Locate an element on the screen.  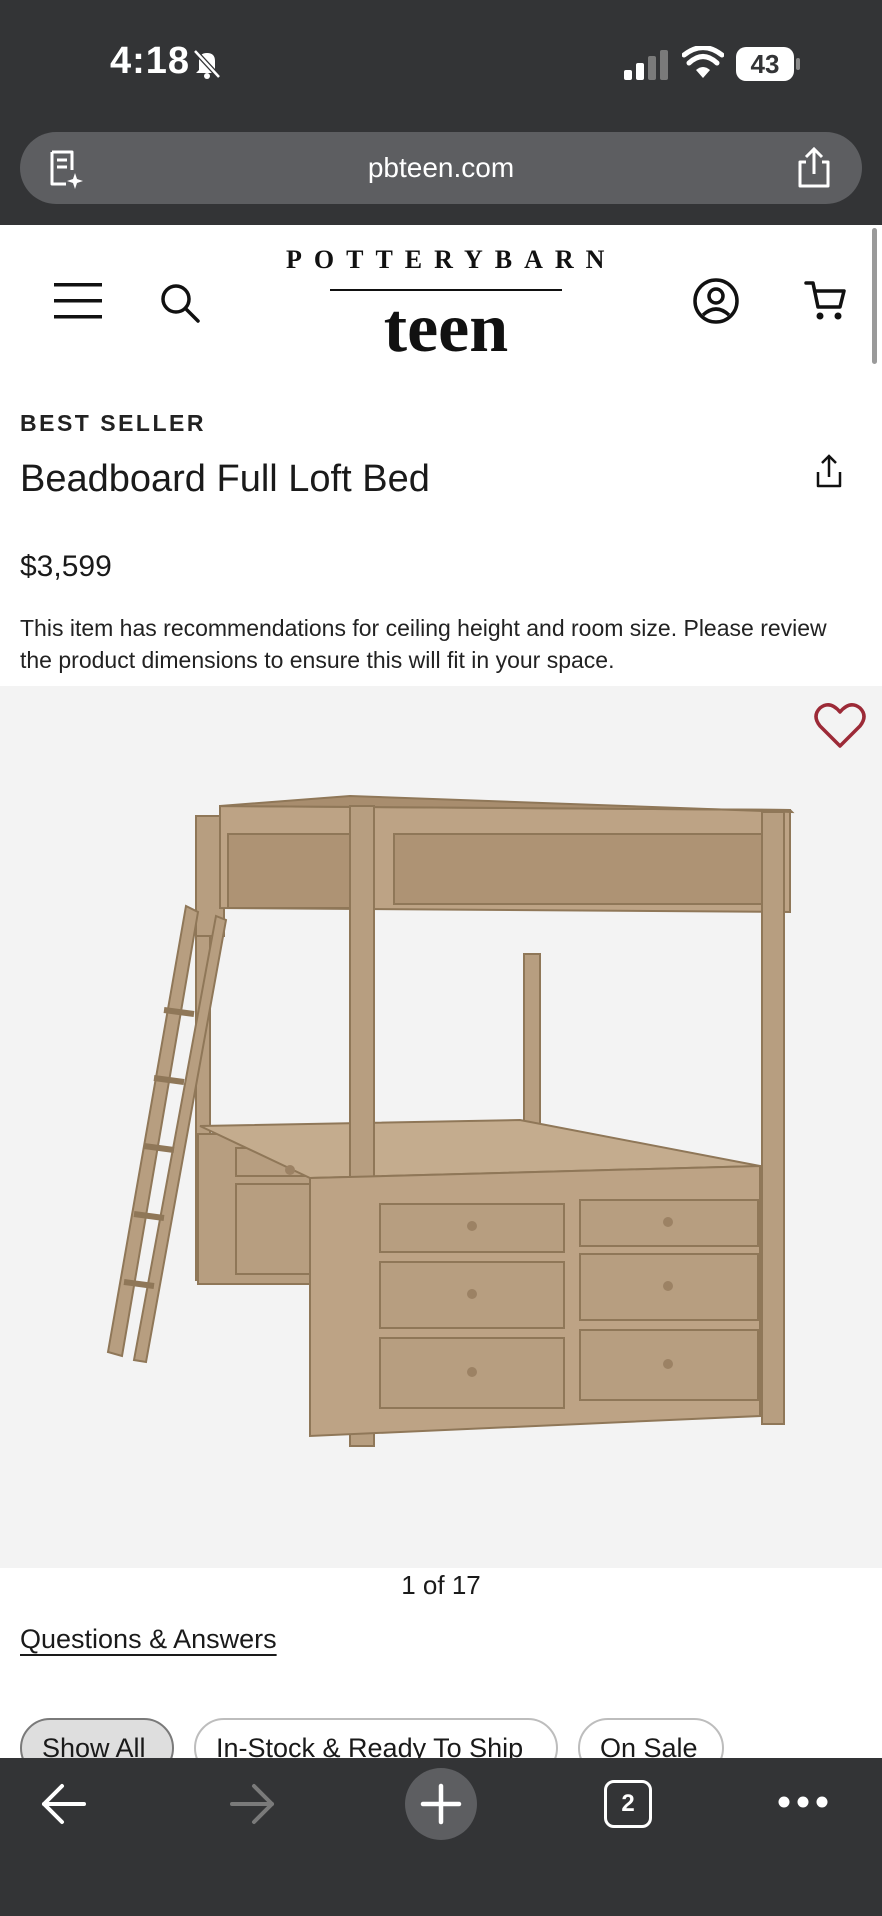
site-header: POTTERYBARN teen is located at coordinates (441, 300).